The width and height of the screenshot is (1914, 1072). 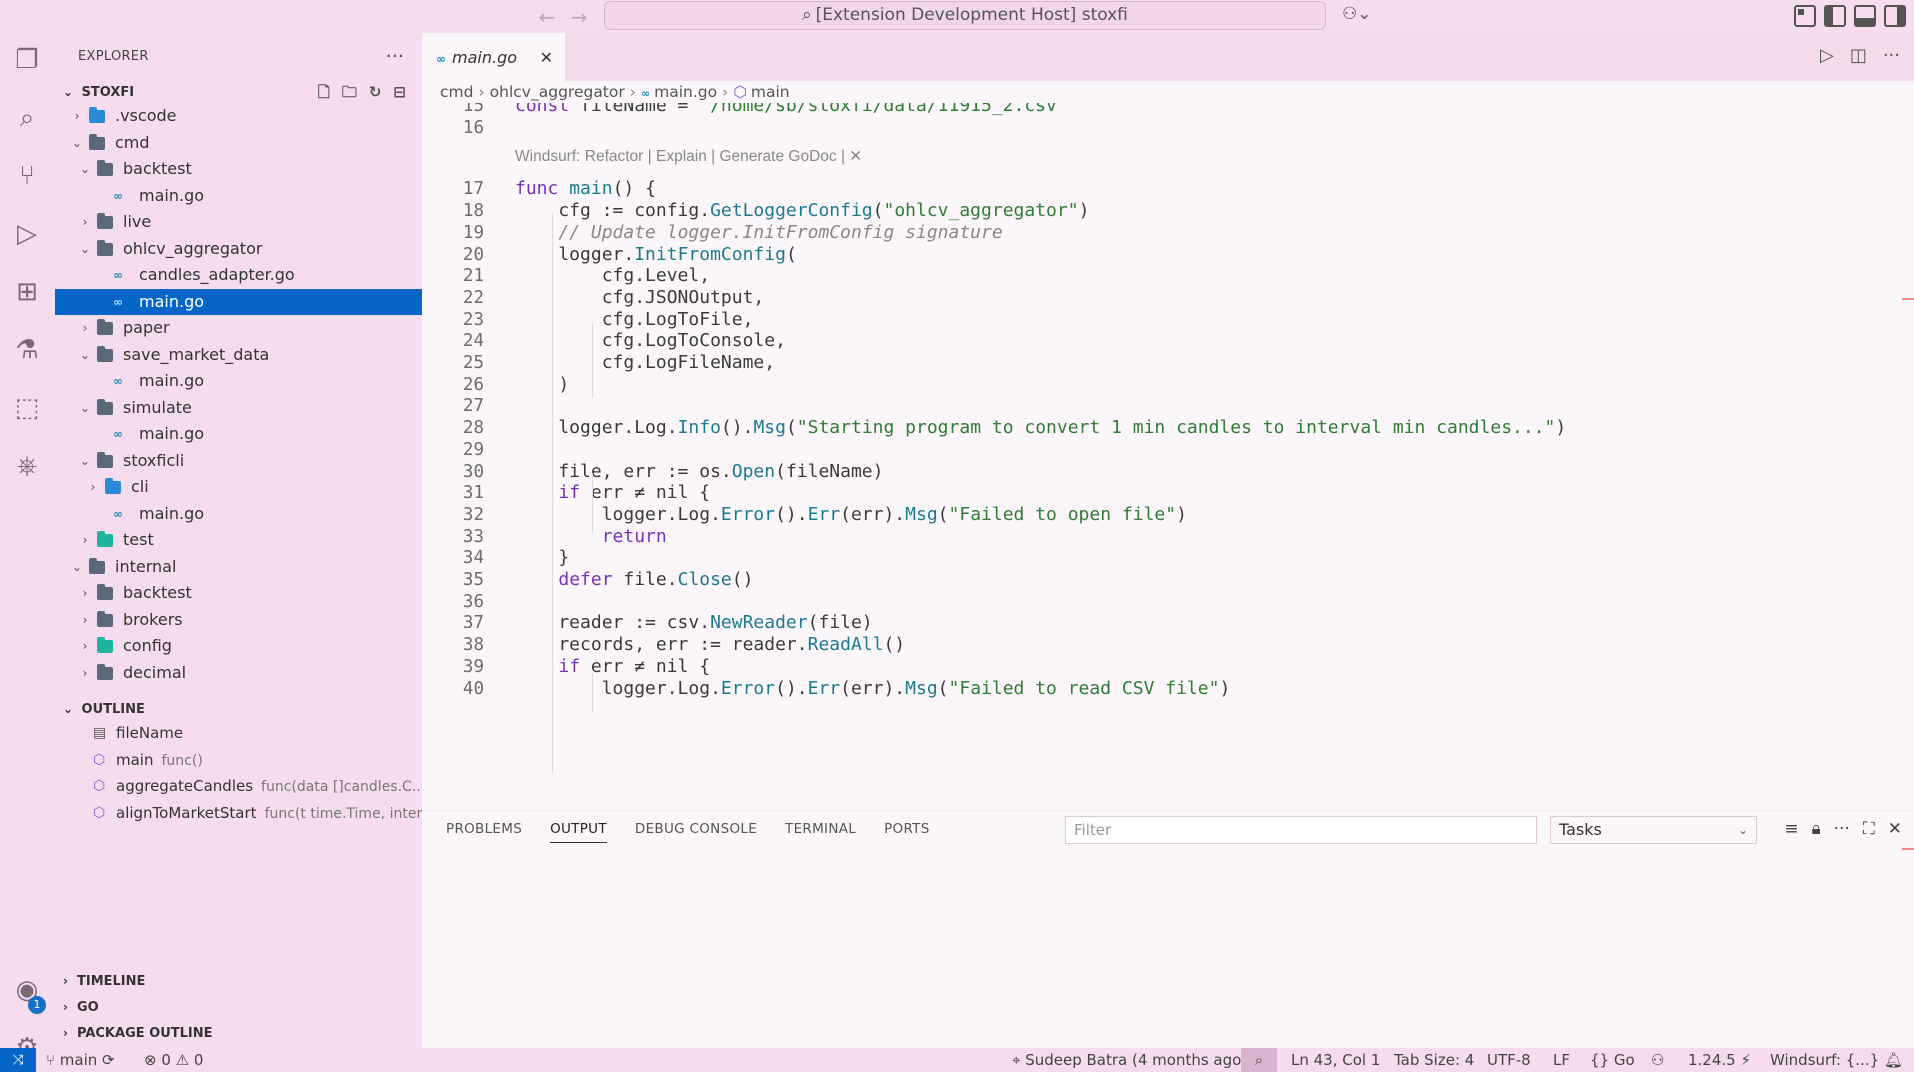 I want to click on go-version-status: 1.24.5 ⚡, so click(x=1719, y=1060).